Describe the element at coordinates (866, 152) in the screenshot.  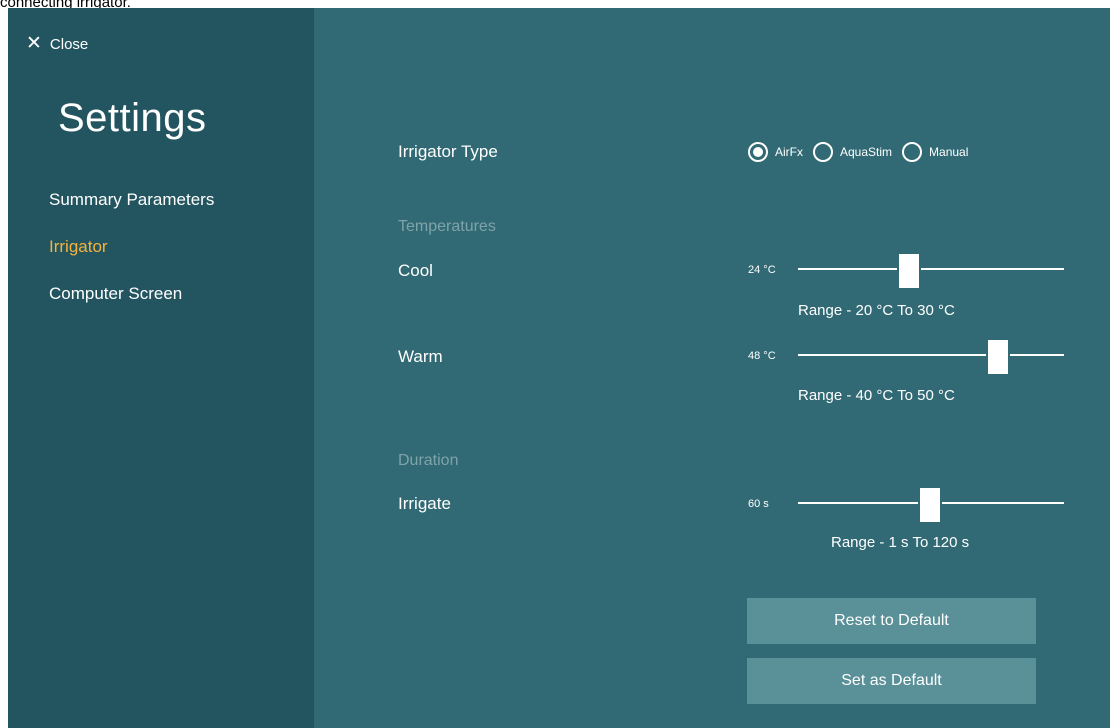
I see `radio-aquastim-label: AquaStim` at that location.